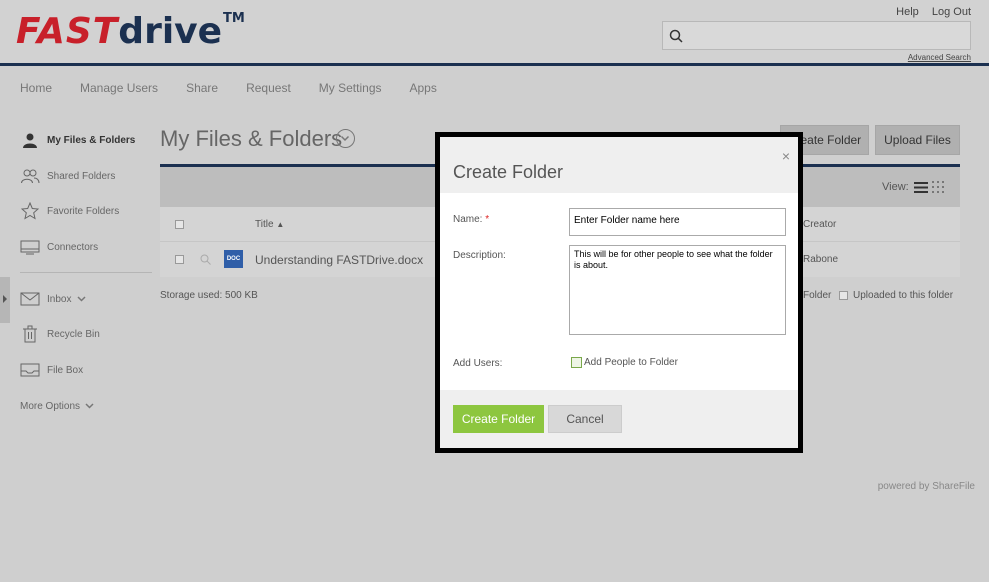 The height and width of the screenshot is (582, 989). What do you see at coordinates (631, 362) in the screenshot?
I see `add-people-label: Add People to Folder` at bounding box center [631, 362].